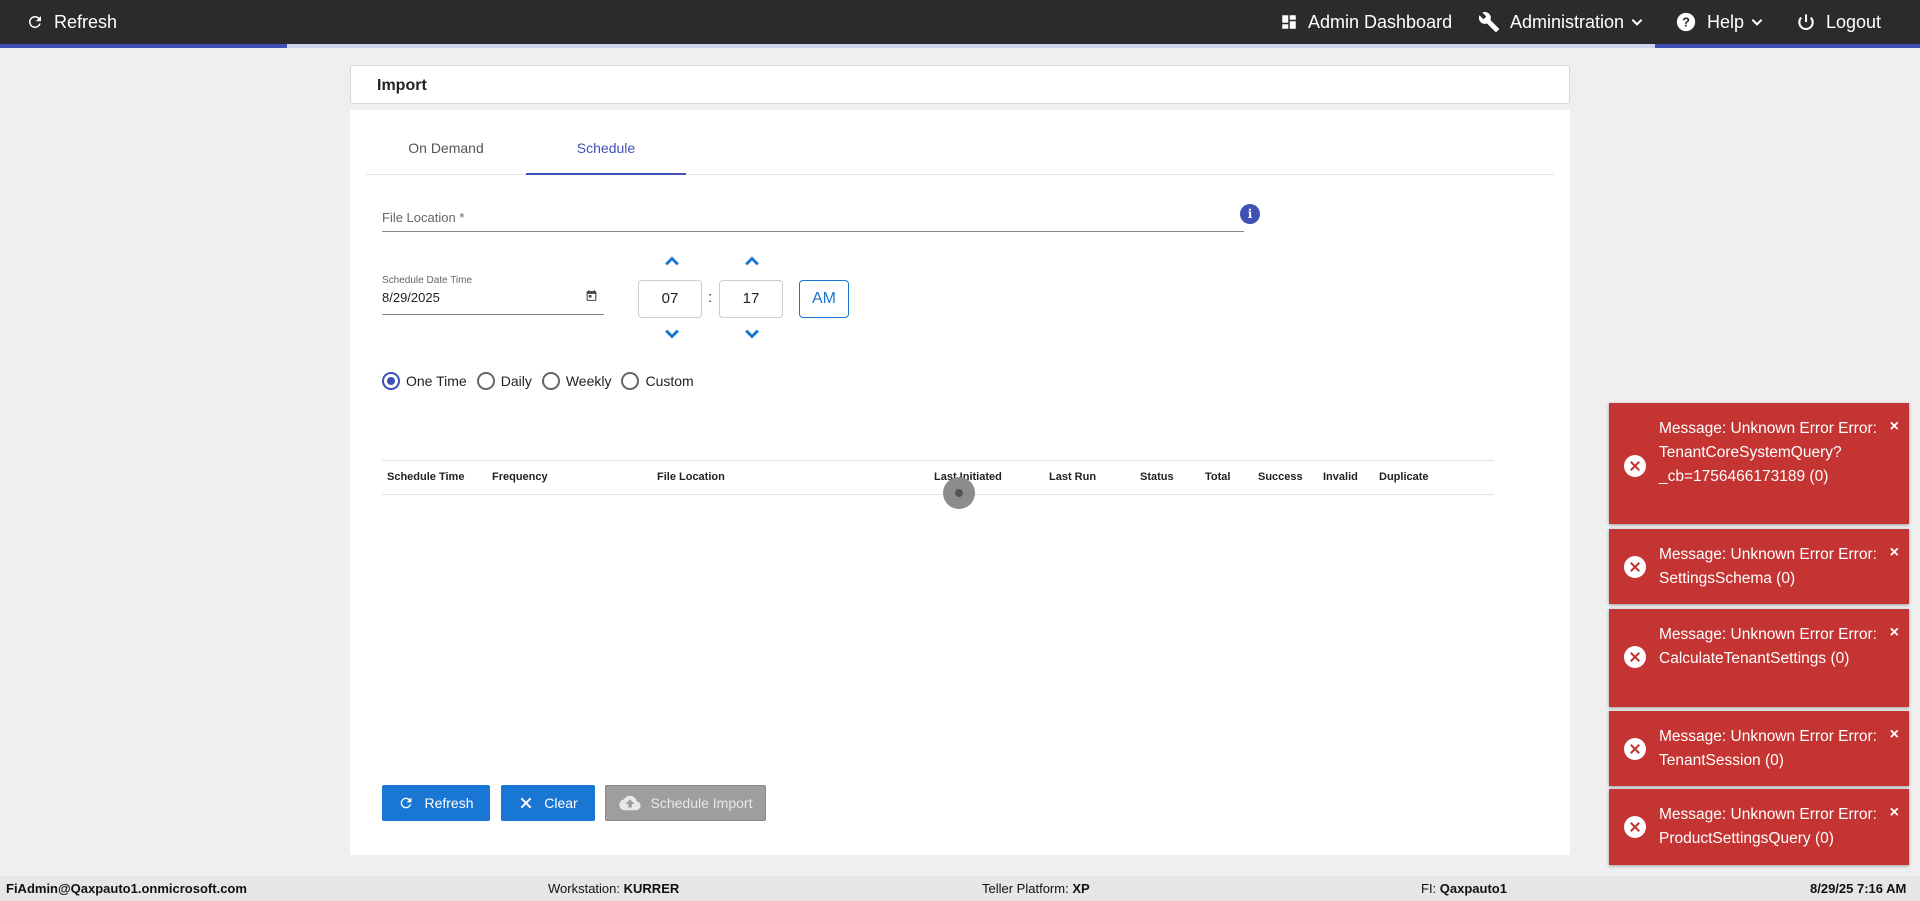  Describe the element at coordinates (959, 493) in the screenshot. I see `loading-spinner` at that location.